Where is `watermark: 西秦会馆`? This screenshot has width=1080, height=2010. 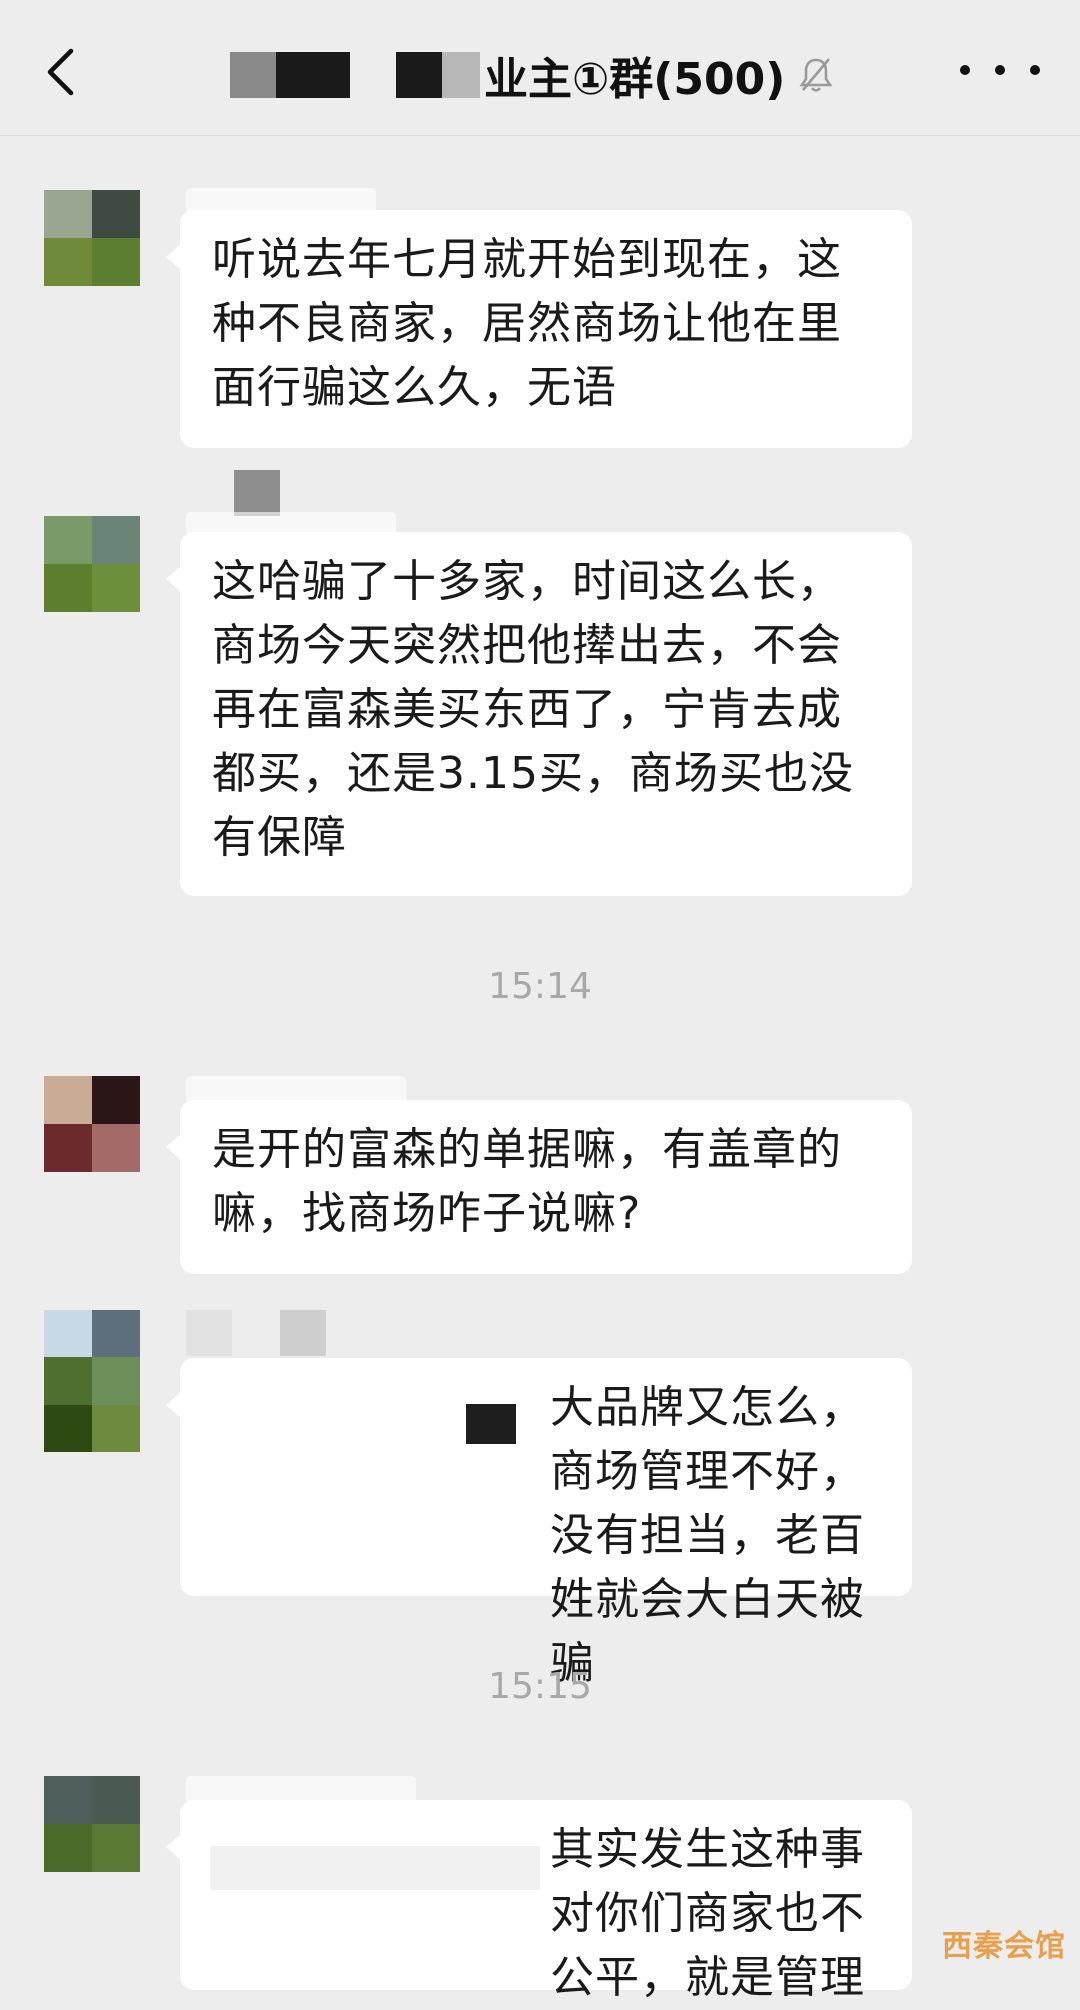 watermark: 西秦会馆 is located at coordinates (1004, 1946).